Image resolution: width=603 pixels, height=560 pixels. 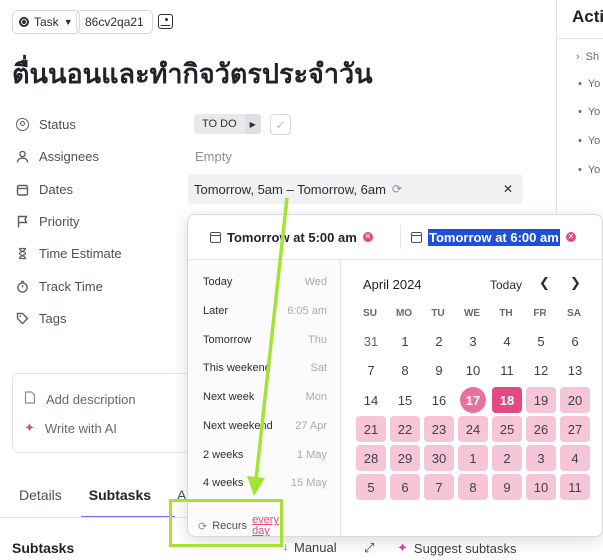 I want to click on calendar-day: 25, so click(x=507, y=429).